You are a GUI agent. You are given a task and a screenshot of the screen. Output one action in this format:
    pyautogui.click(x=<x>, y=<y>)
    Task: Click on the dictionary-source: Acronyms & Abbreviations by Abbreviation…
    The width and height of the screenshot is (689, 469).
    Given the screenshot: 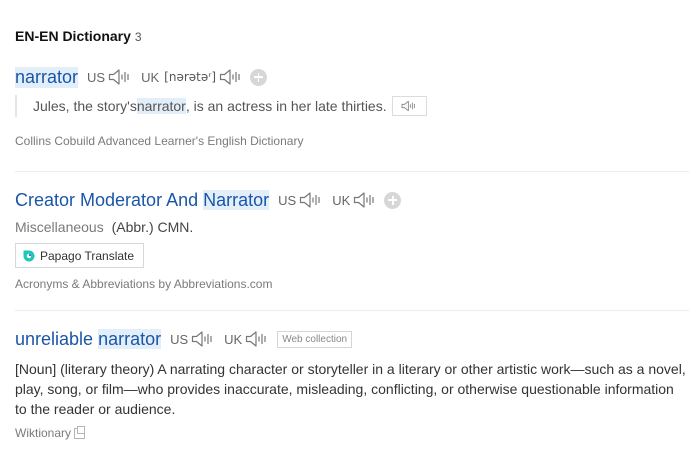 What is the action you would take?
    pyautogui.click(x=144, y=284)
    